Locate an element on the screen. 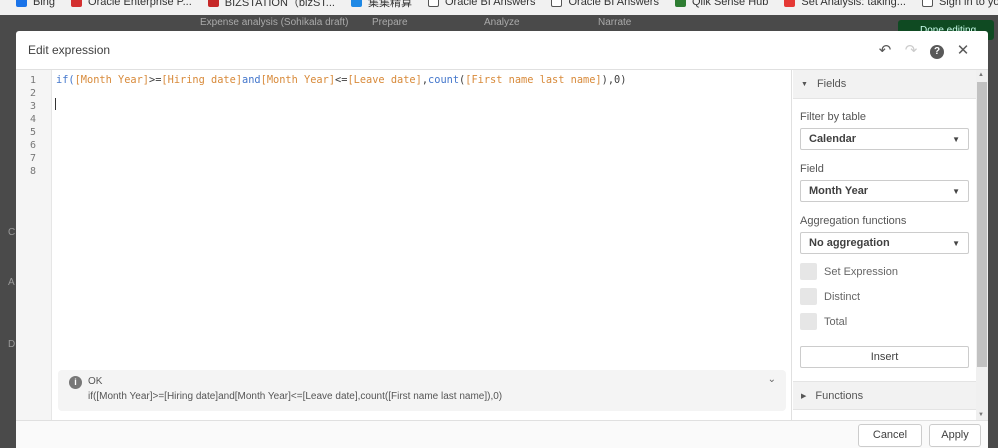 This screenshot has width=998, height=448. bookmark-label: Qlik Sense Hub is located at coordinates (730, 4).